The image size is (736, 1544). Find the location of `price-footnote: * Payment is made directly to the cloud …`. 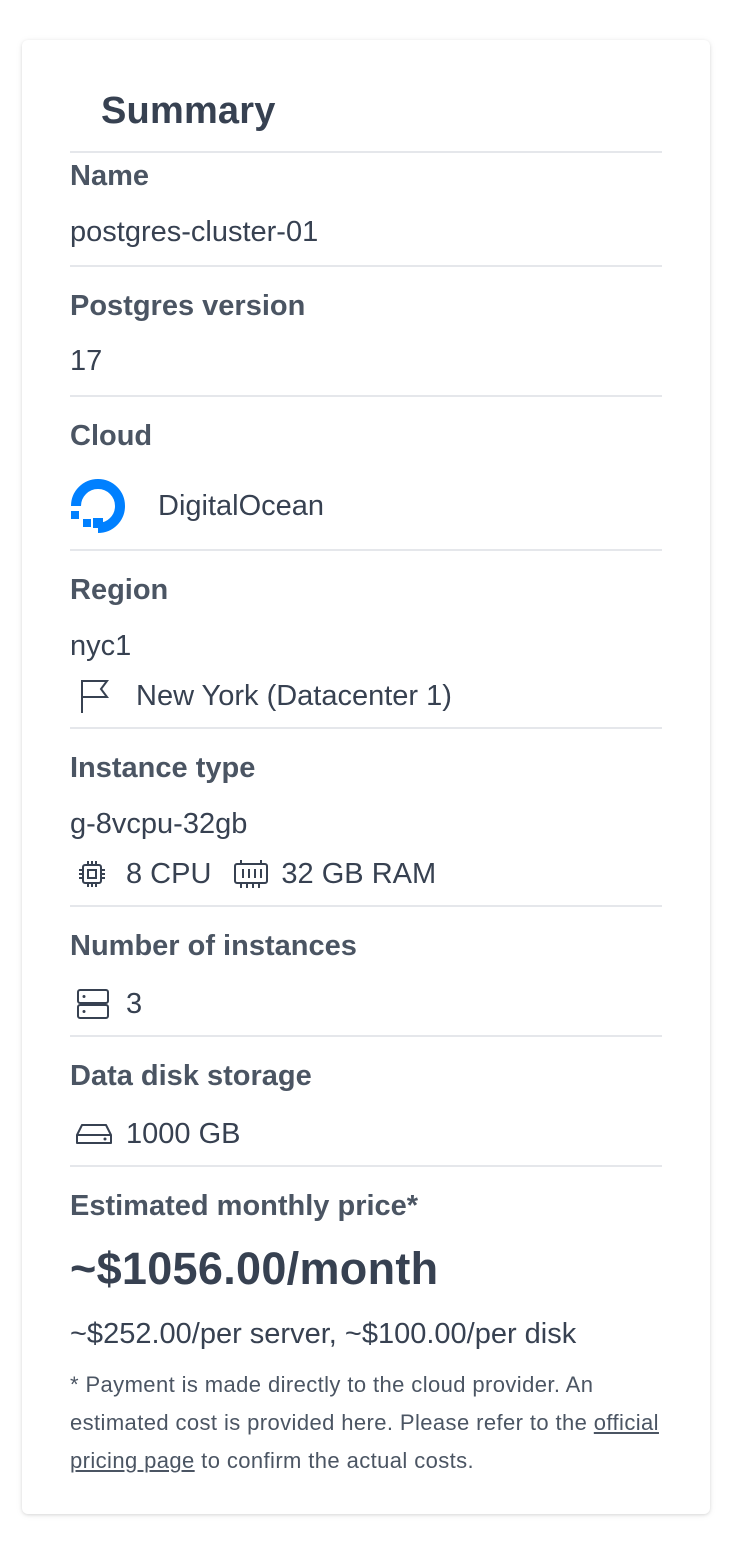

price-footnote: * Payment is made directly to the cloud … is located at coordinates (370, 1423).